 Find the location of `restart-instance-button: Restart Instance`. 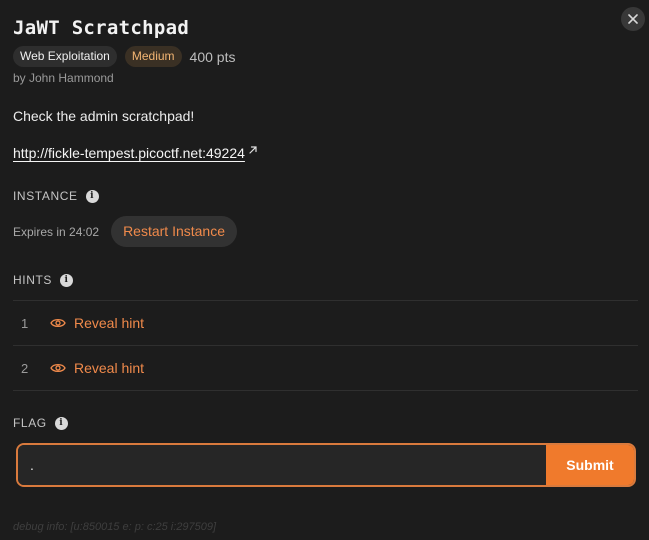

restart-instance-button: Restart Instance is located at coordinates (174, 231).